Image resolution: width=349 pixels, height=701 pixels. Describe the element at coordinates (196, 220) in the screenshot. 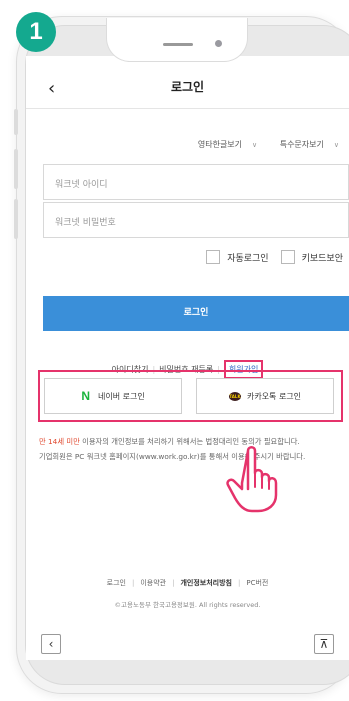

I see `password-input: 워크넷 비밀번호` at that location.